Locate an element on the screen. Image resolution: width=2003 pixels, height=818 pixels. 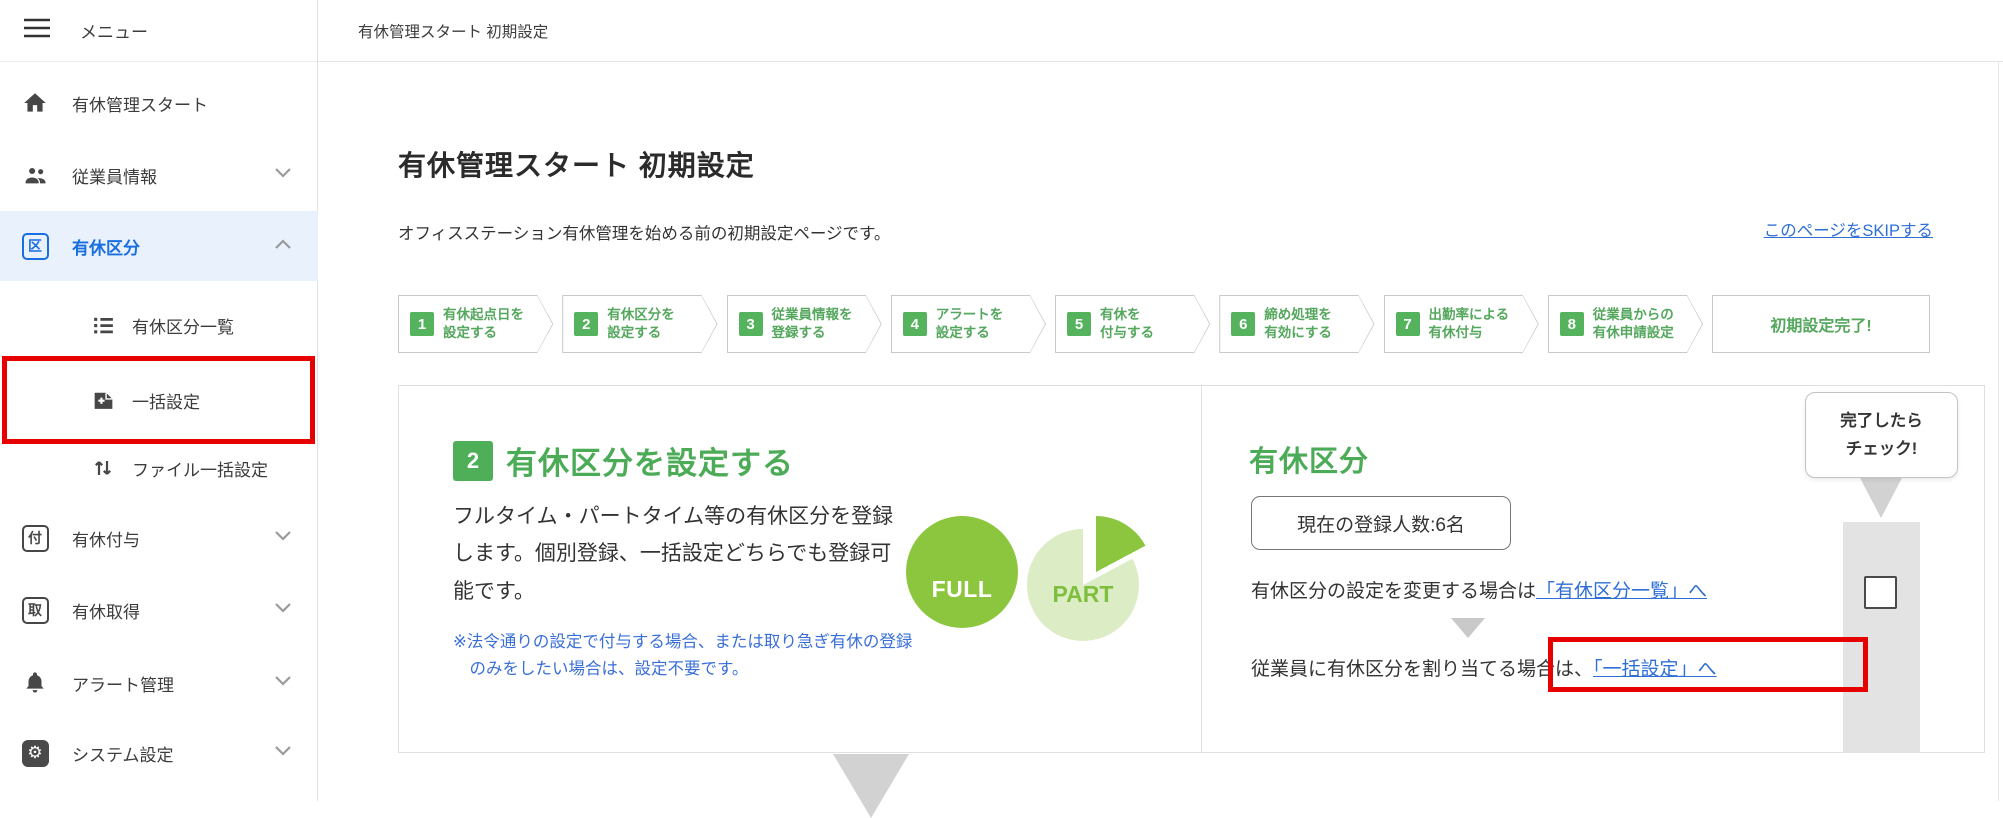
chevron-up-icon is located at coordinates (283, 246).